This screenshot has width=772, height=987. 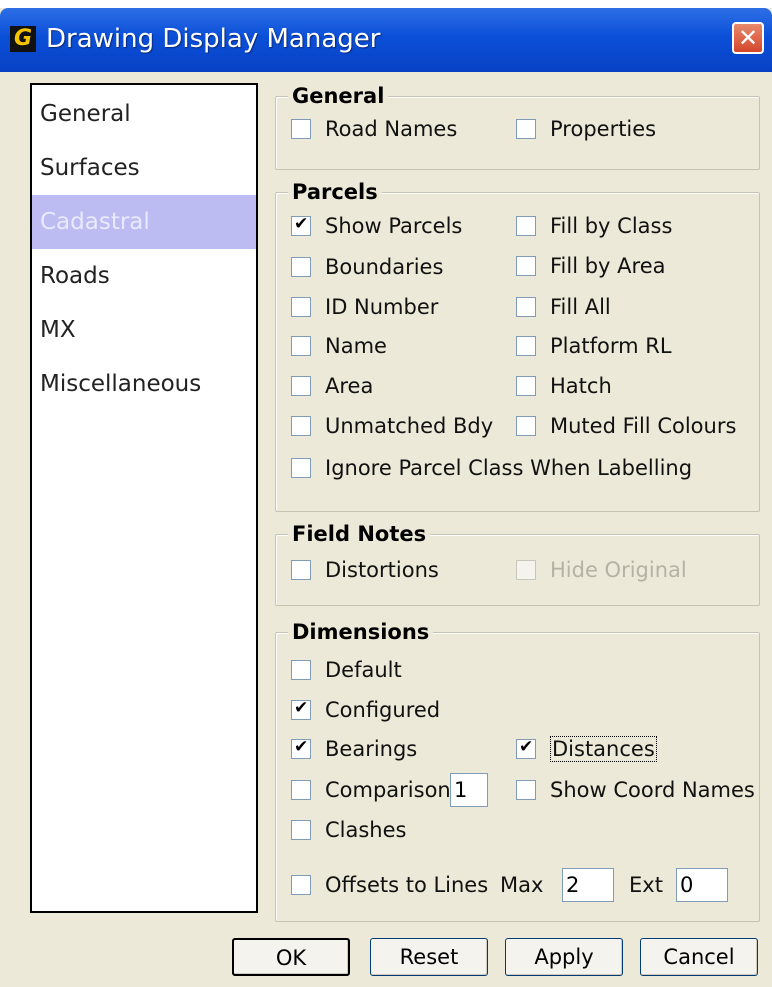 I want to click on muted-fill-colours-checkbox: Muted Fill Colours, so click(x=626, y=426).